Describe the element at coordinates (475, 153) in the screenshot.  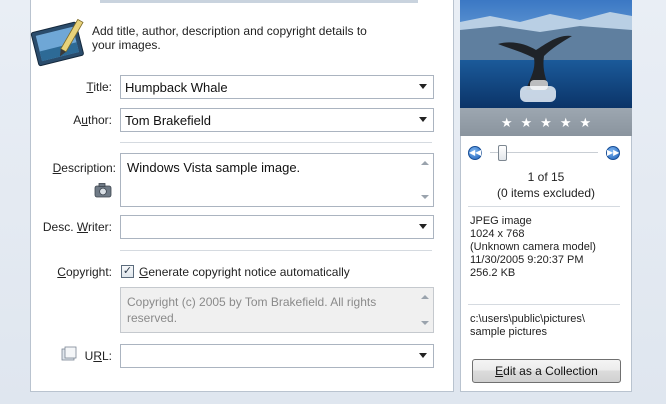
I see `previous-image-button: ◀◀` at that location.